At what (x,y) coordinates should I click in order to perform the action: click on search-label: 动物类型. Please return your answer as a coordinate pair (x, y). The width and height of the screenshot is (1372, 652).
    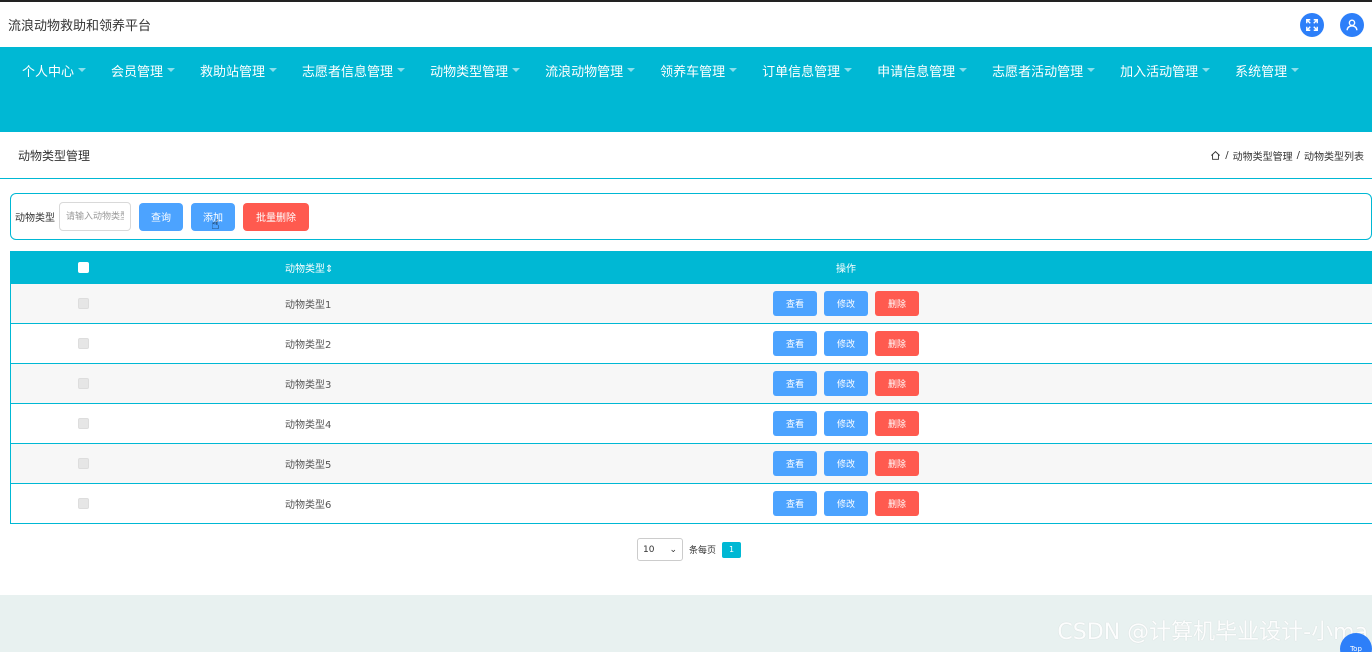
    Looking at the image, I should click on (35, 218).